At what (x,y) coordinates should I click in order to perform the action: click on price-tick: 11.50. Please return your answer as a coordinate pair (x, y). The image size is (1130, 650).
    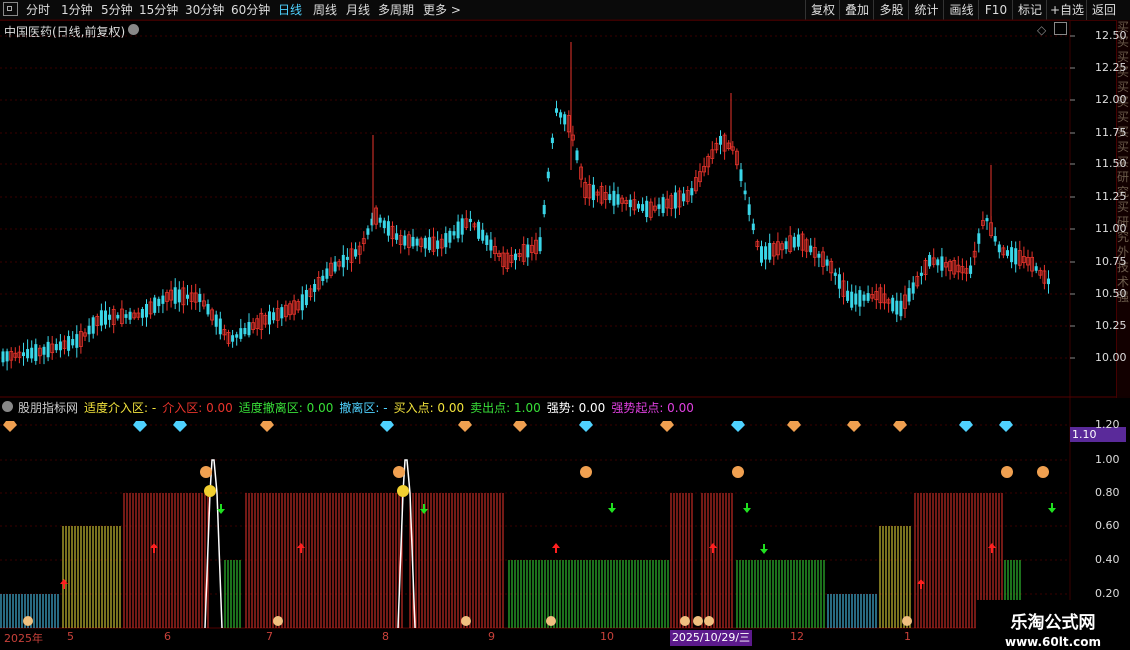
    Looking at the image, I should click on (1111, 163).